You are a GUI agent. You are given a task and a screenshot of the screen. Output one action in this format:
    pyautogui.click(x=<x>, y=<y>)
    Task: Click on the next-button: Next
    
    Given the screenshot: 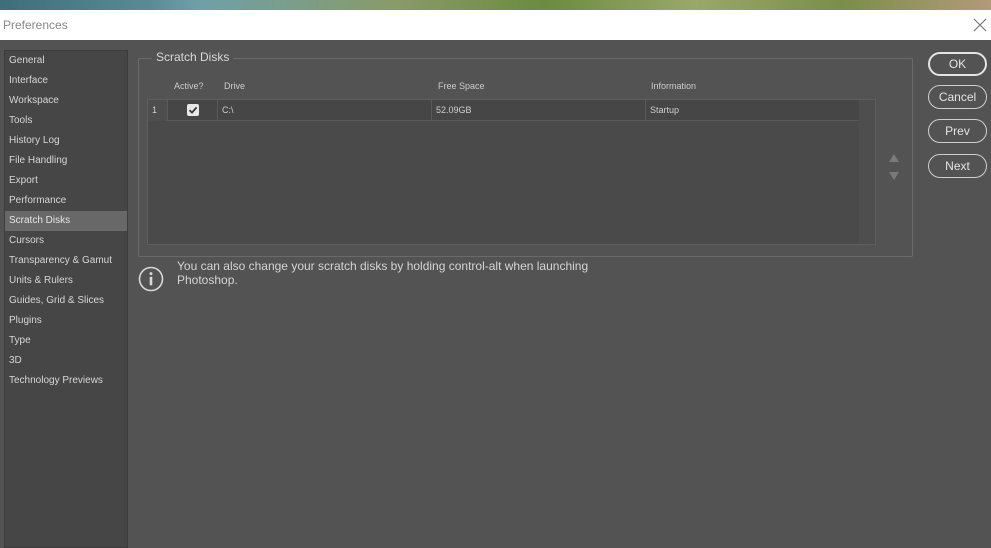 What is the action you would take?
    pyautogui.click(x=957, y=166)
    